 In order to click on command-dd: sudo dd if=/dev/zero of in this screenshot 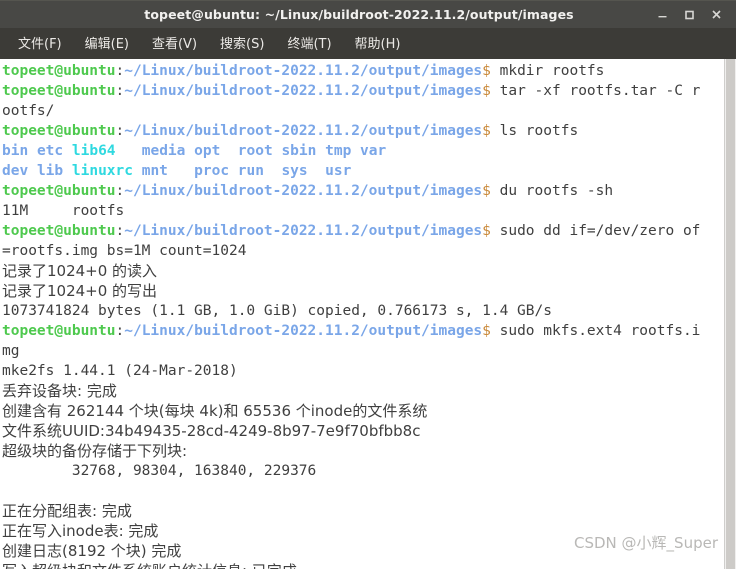, I will do `click(595, 231)`.